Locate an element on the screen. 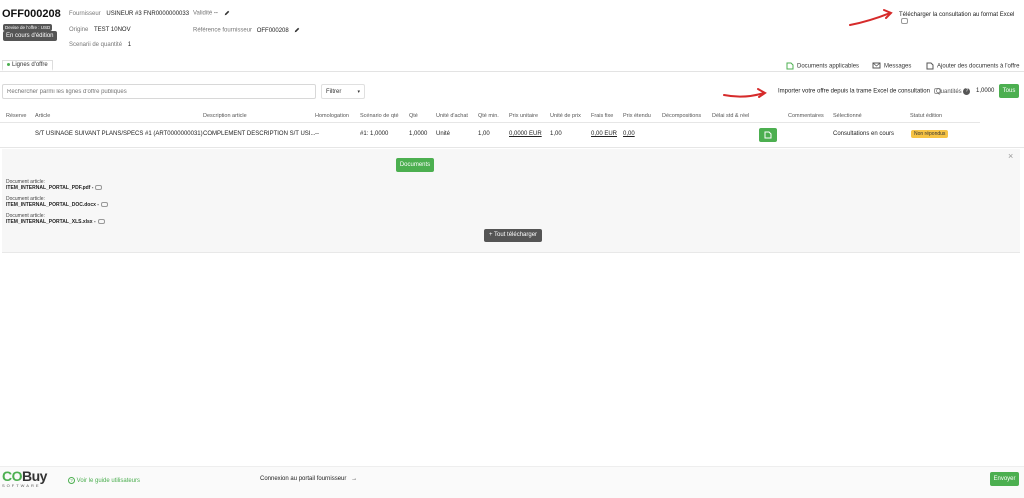 The height and width of the screenshot is (498, 1024). chevron-down-icon: ▾ is located at coordinates (358, 92).